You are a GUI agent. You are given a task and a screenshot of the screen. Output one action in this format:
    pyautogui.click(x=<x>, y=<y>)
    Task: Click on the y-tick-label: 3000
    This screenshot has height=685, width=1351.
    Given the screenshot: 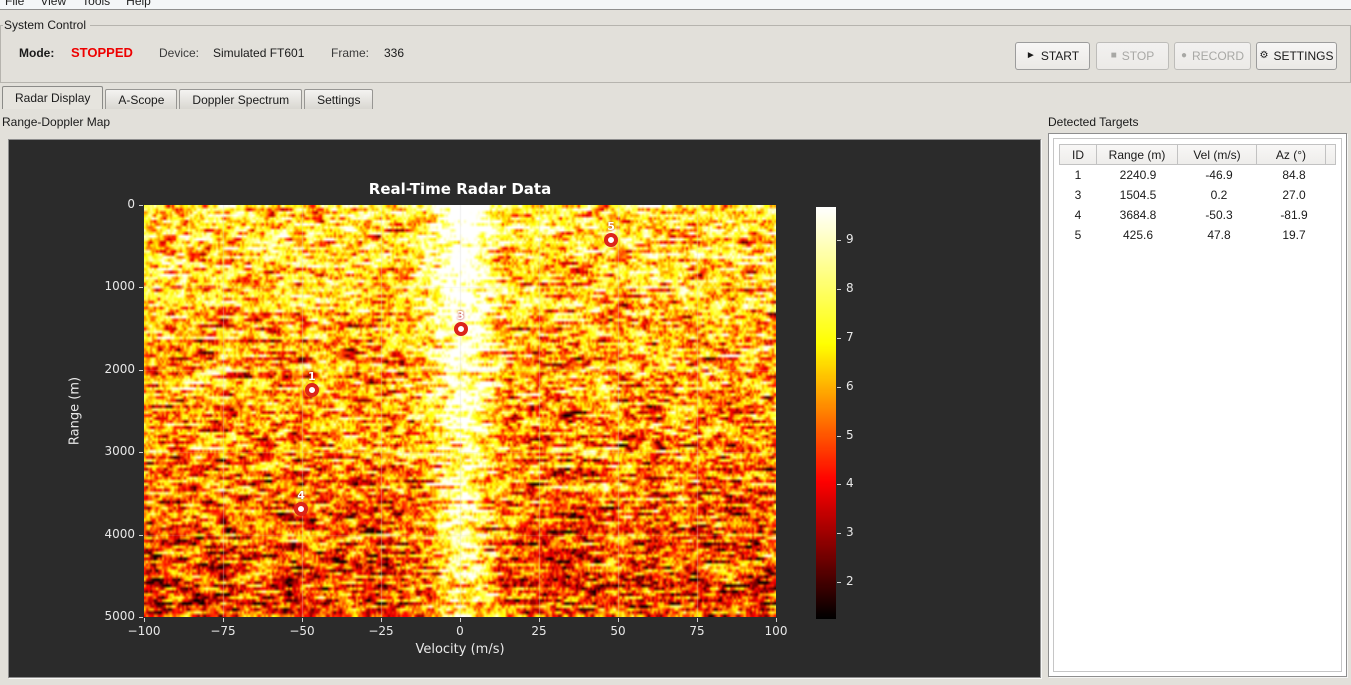 What is the action you would take?
    pyautogui.click(x=119, y=451)
    